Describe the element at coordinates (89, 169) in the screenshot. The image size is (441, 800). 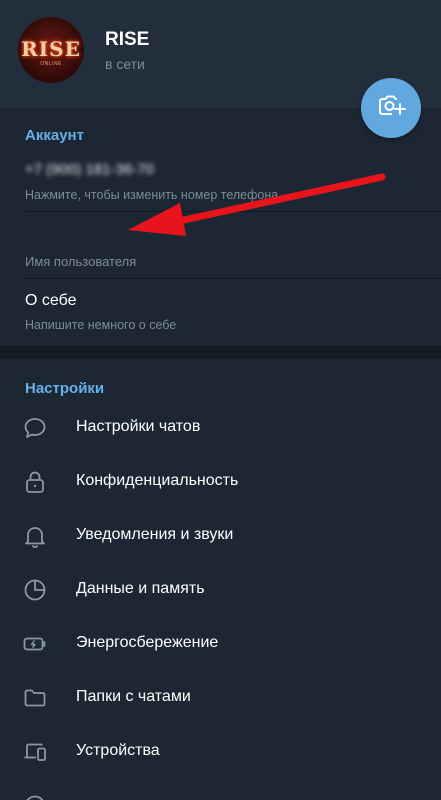
I see `phone-number: +7 (900) 181-36-70` at that location.